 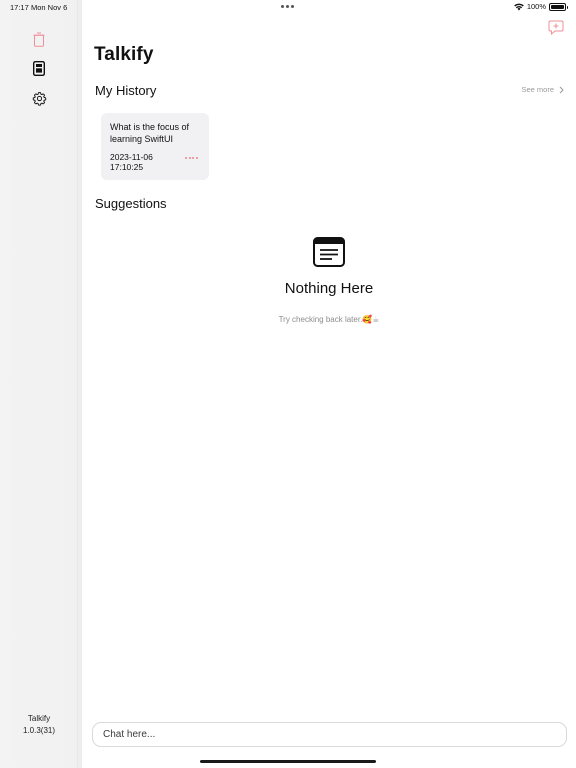 I want to click on home-indicator, so click(x=288, y=761).